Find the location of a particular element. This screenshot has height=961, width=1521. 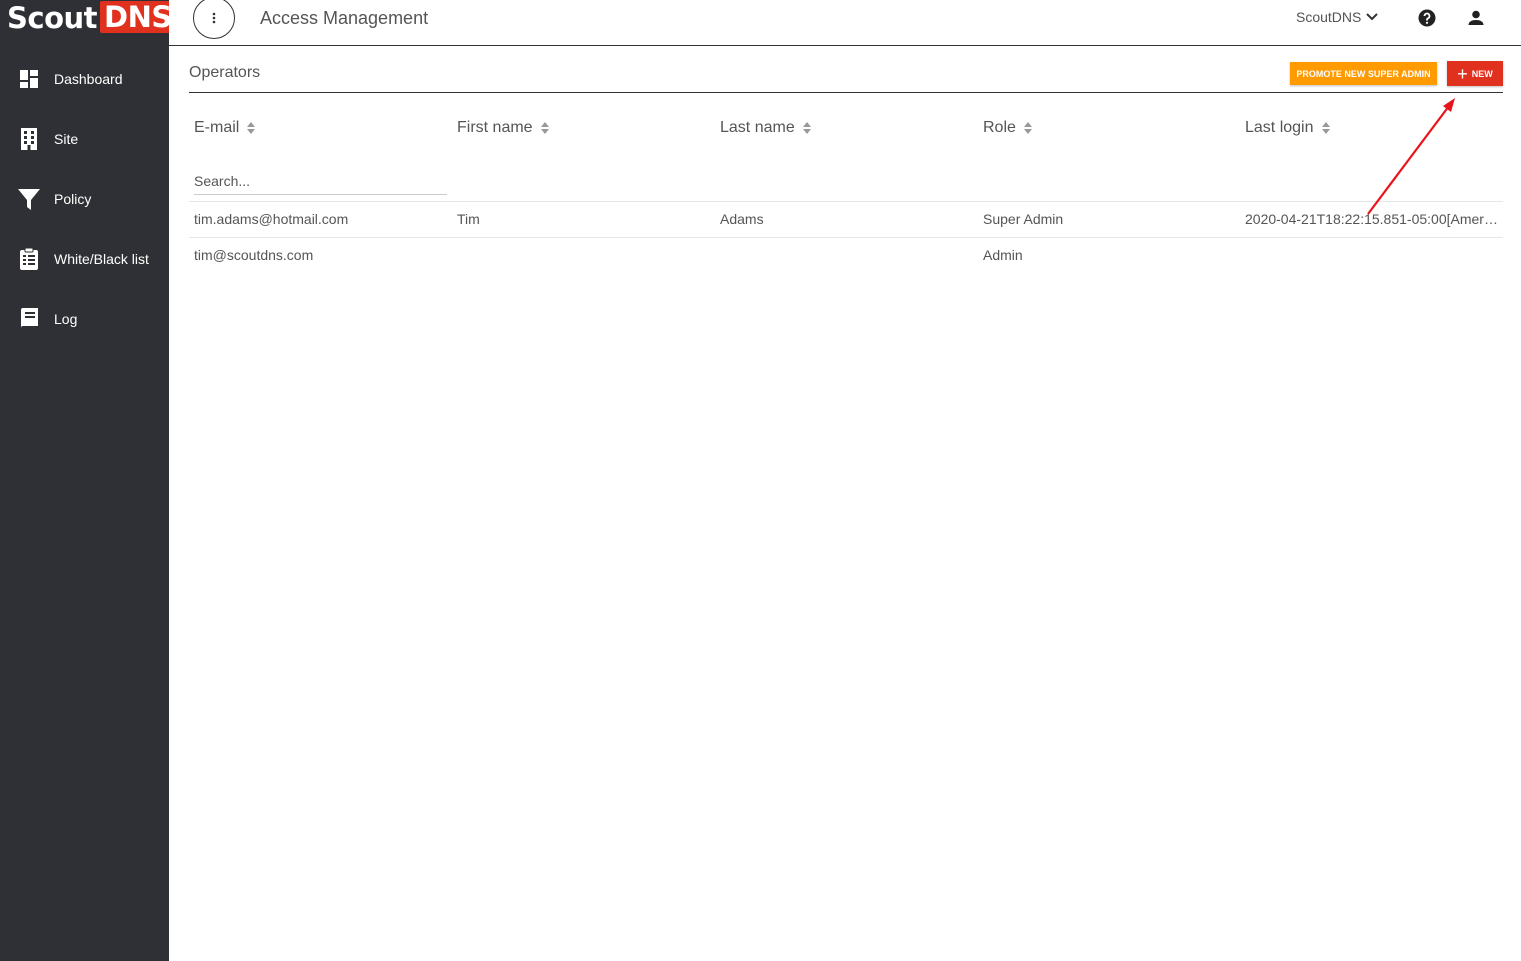

column-header-email: E-mail is located at coordinates (225, 128).